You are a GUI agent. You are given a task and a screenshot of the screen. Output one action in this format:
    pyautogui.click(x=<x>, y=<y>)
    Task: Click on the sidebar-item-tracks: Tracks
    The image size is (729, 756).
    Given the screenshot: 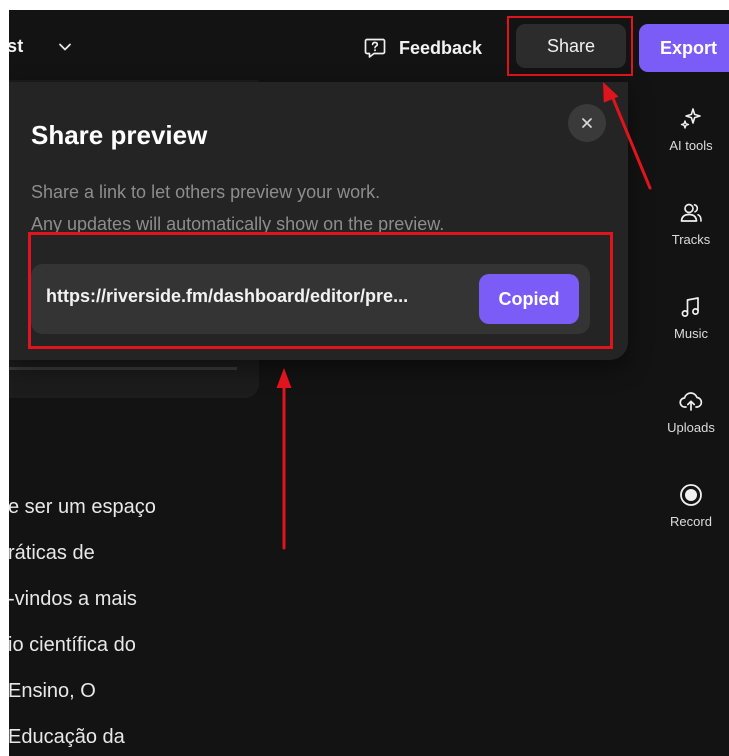 What is the action you would take?
    pyautogui.click(x=689, y=223)
    